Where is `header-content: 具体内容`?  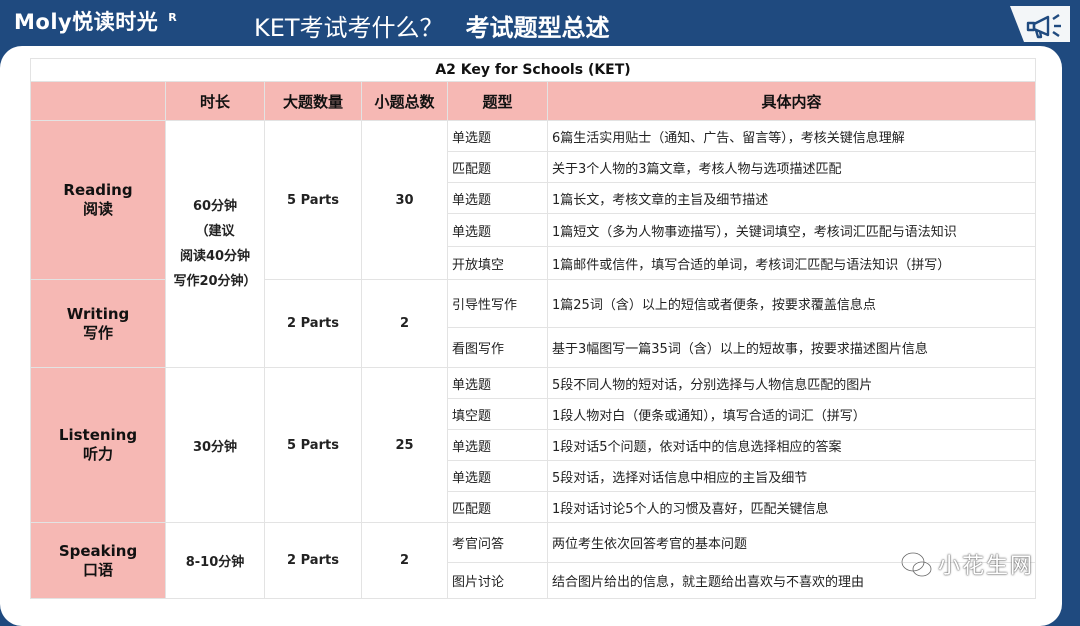
header-content: 具体内容 is located at coordinates (791, 101).